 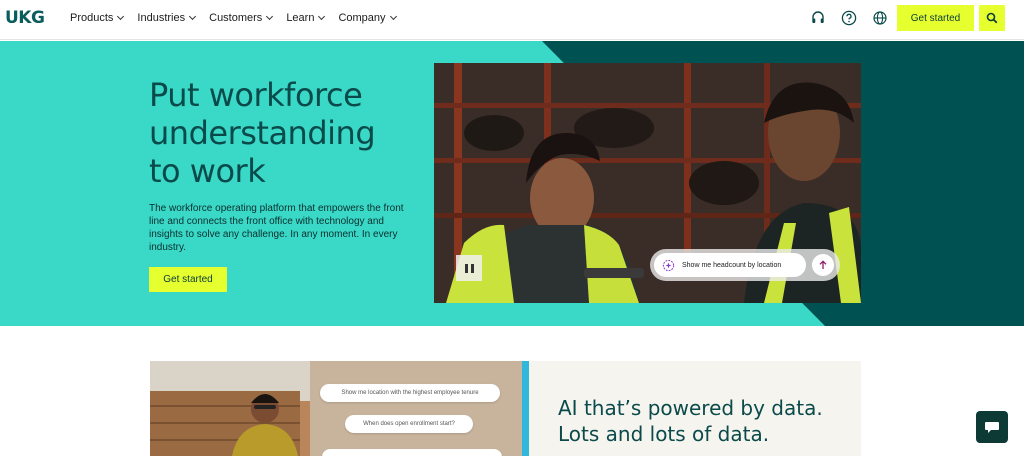 I want to click on search-icon, so click(x=992, y=18).